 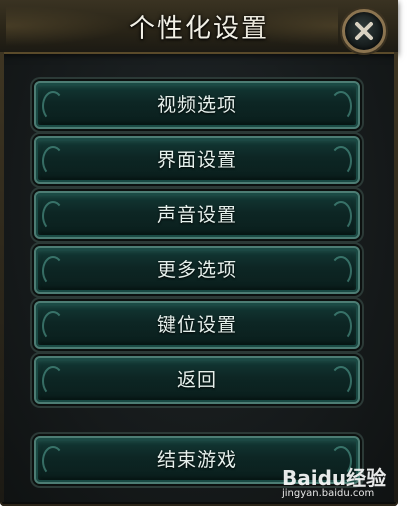 I want to click on dialog-title: 个性化设置, so click(x=198, y=29).